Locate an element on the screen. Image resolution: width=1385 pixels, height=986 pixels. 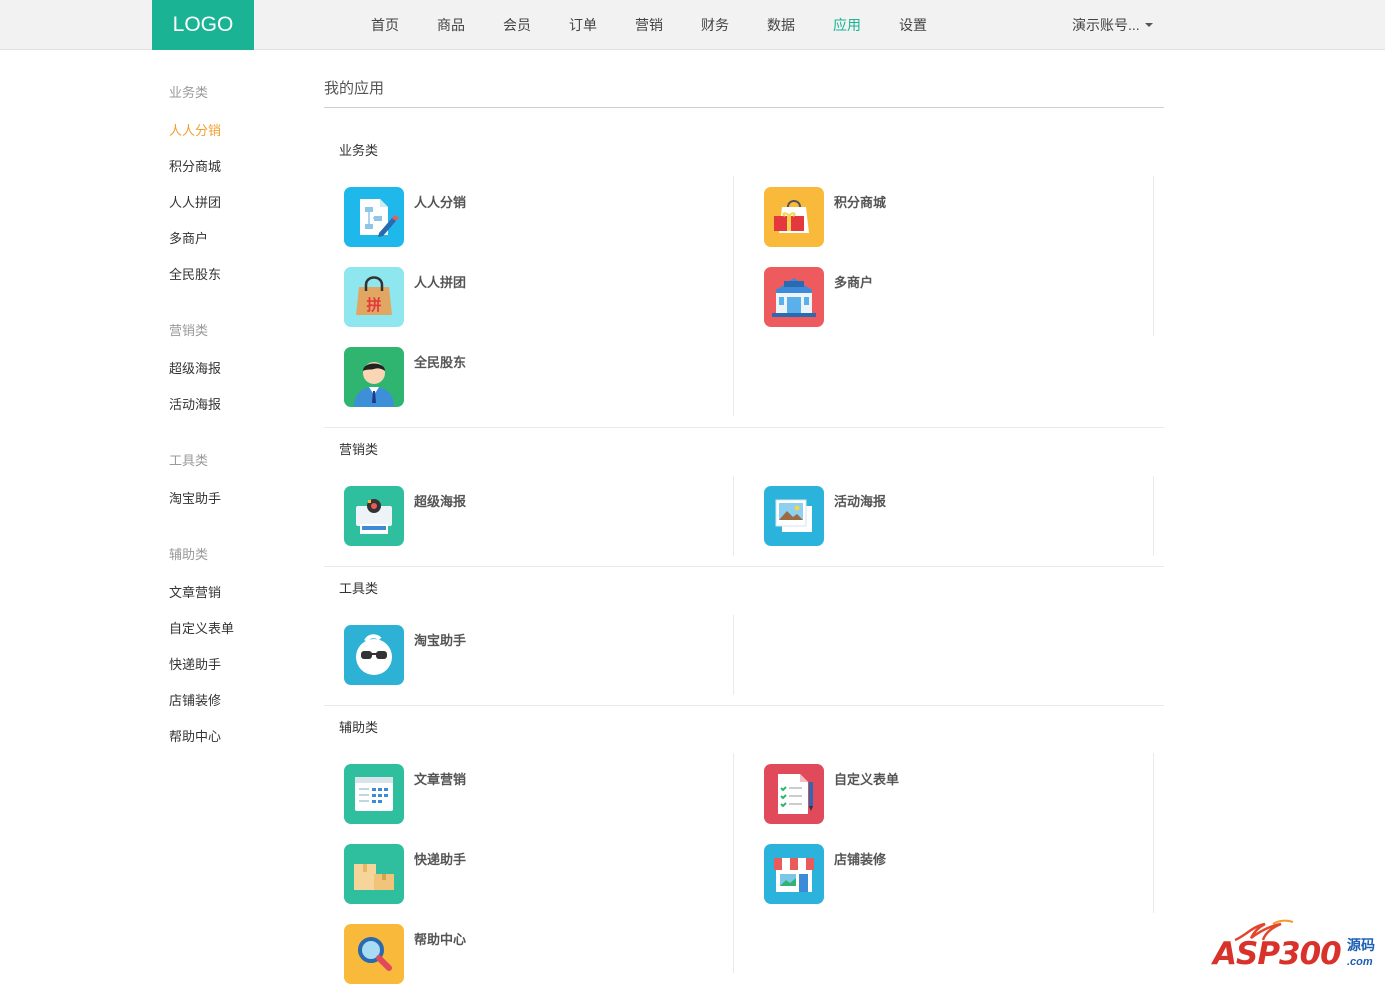
watermark-logo: ASP300 源码 .com is located at coordinates (1298, 945).